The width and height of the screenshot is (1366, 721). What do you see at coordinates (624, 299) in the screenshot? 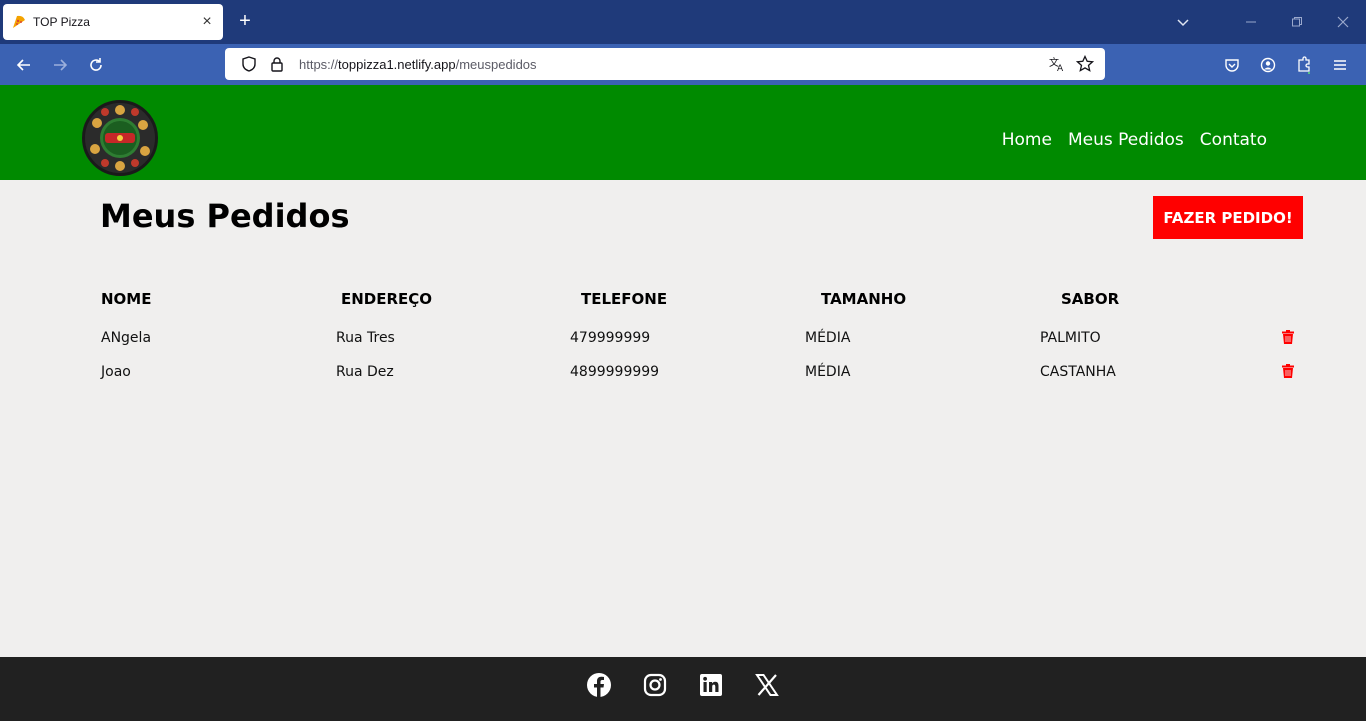
I see `column-header-telefone: TELEFONE` at bounding box center [624, 299].